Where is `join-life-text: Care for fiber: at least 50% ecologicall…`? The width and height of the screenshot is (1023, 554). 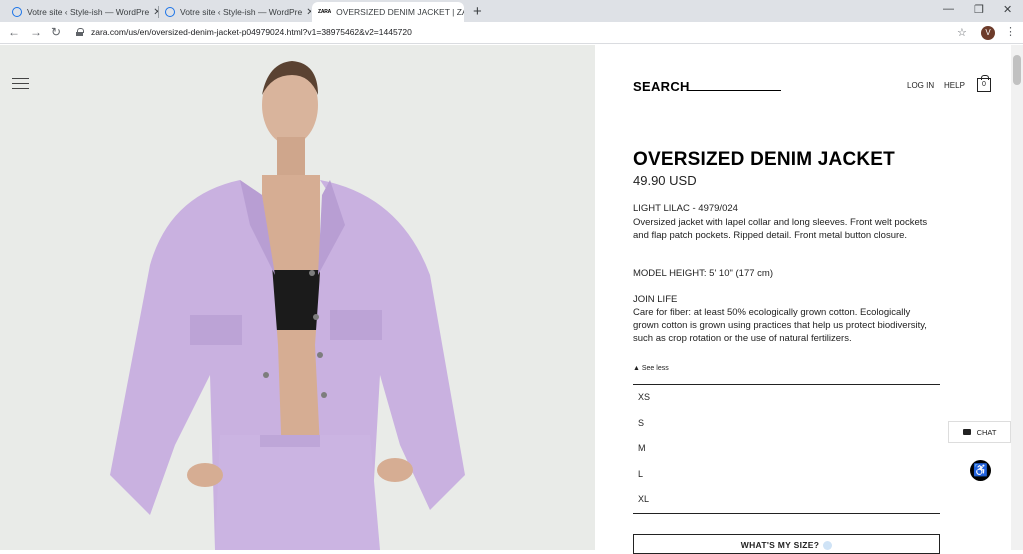 join-life-text: Care for fiber: at least 50% ecologicall… is located at coordinates (780, 325).